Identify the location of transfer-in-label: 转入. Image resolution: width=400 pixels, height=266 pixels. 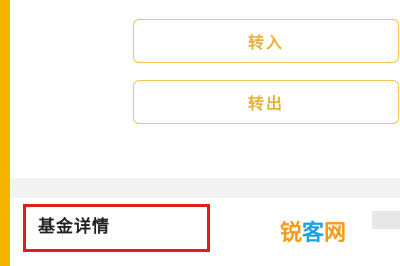
(265, 42).